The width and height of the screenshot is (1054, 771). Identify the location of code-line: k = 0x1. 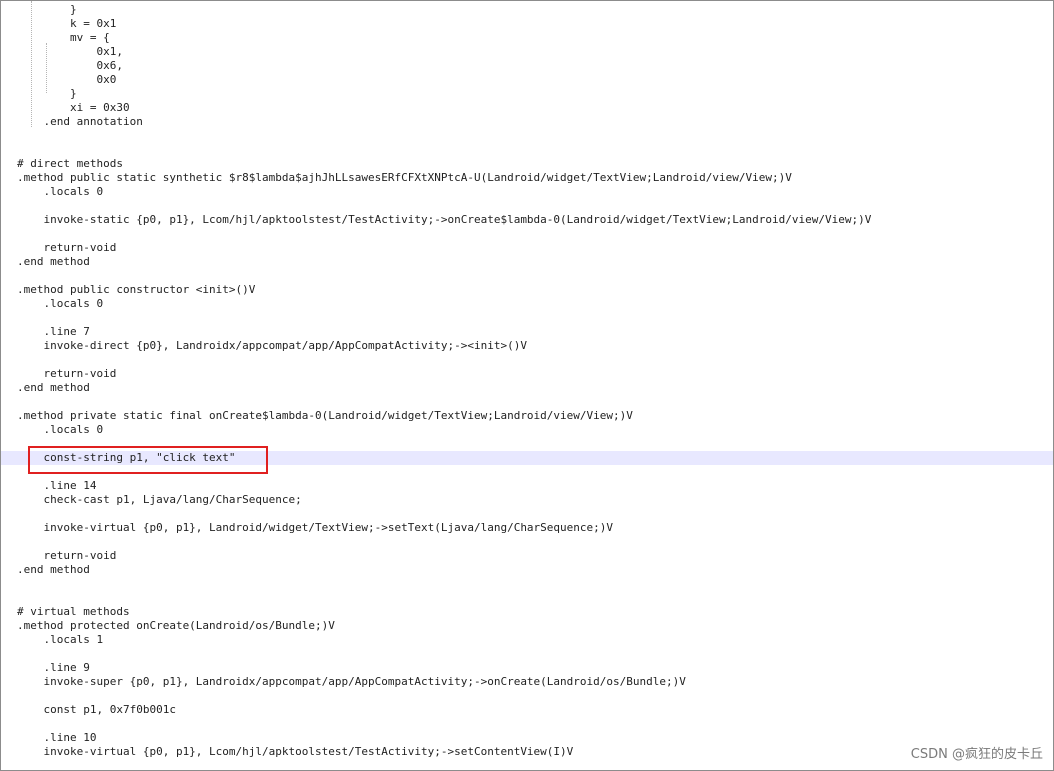
(67, 23).